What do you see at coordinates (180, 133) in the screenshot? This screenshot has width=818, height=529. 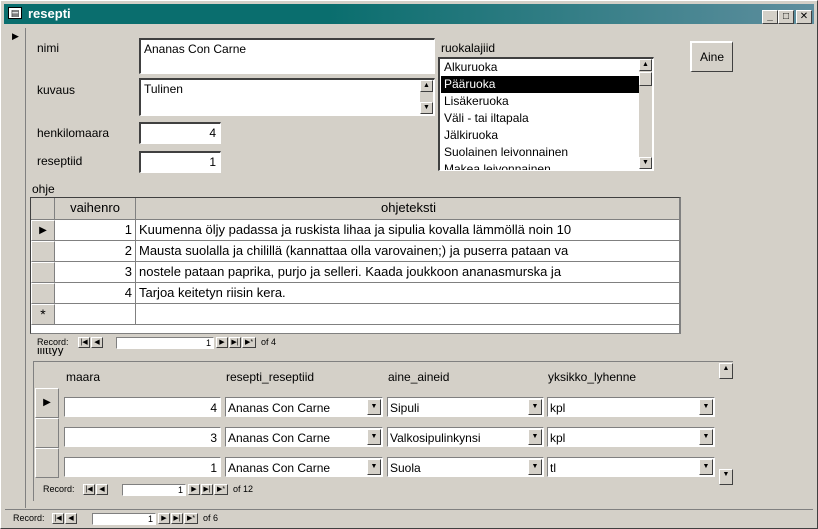 I see `henkilomaara-field: 4` at bounding box center [180, 133].